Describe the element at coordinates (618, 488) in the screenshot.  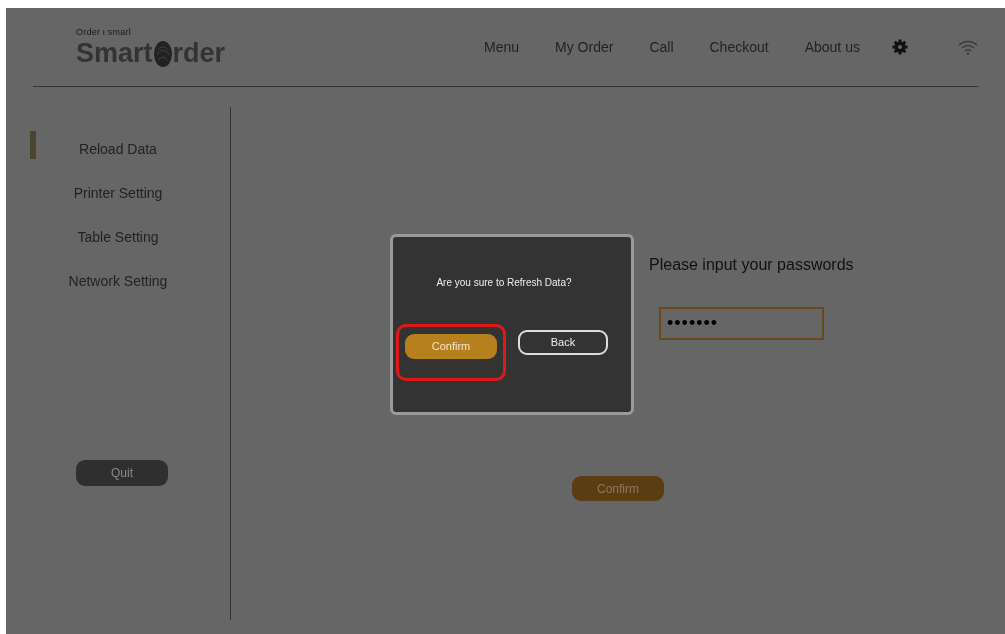
I see `confirm-button: Confirm` at that location.